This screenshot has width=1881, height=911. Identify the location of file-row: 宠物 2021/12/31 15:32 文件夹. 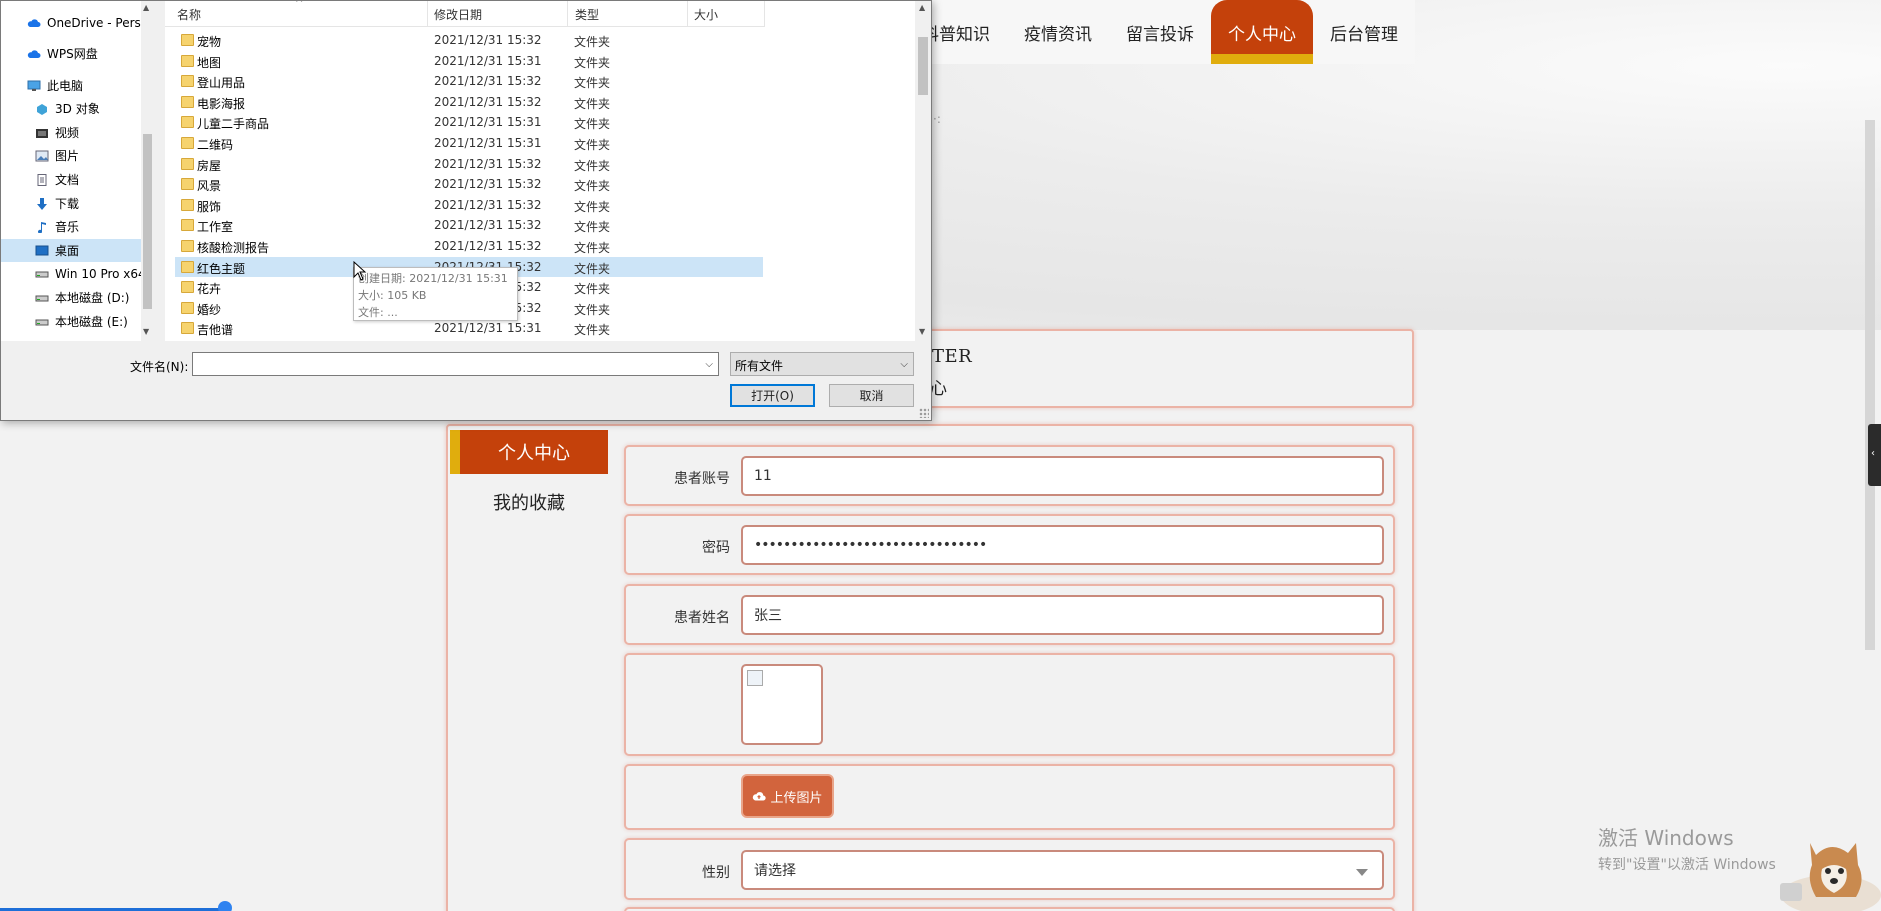
(469, 40).